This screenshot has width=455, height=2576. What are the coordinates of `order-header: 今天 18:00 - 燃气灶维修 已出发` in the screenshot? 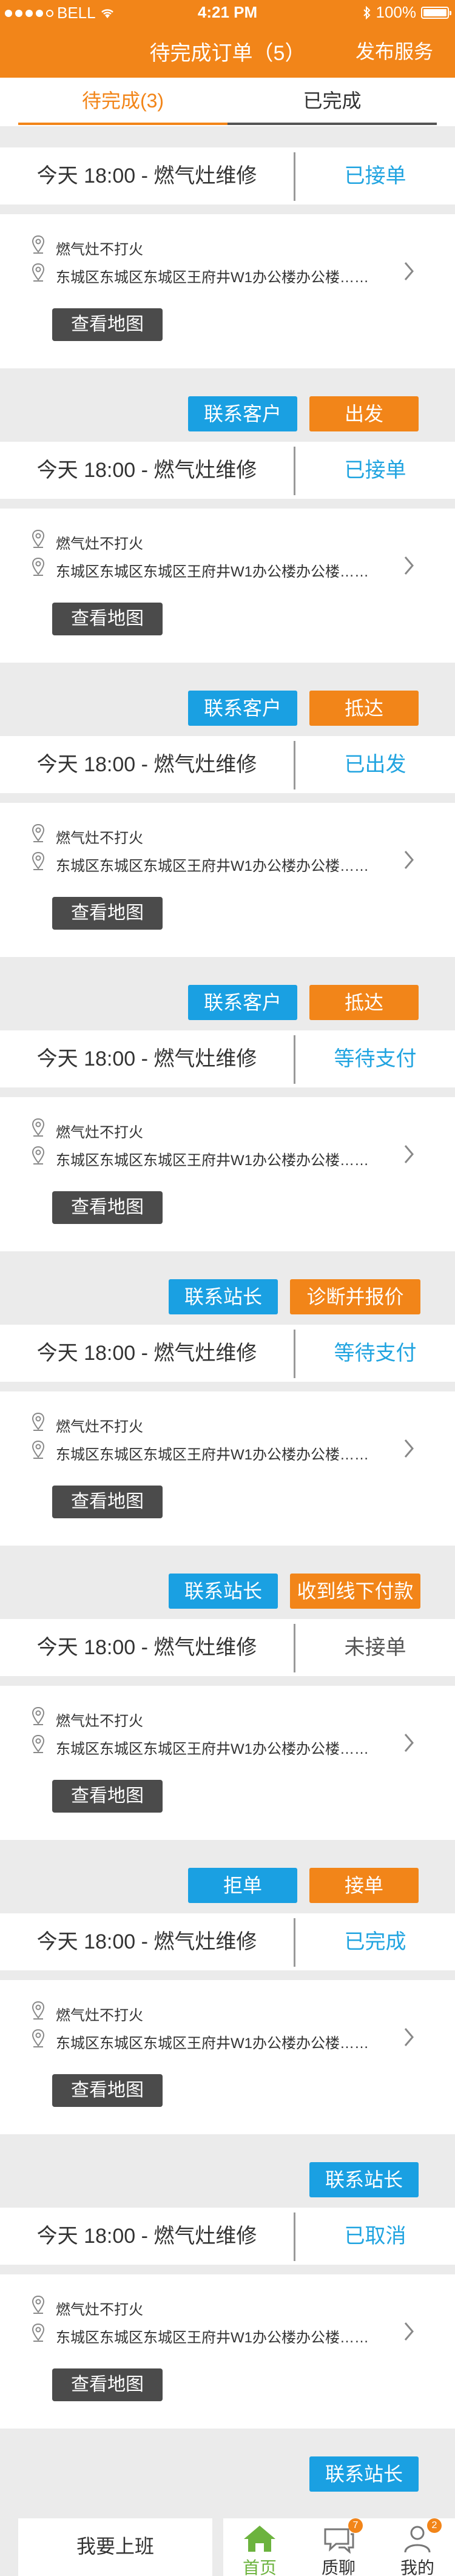 It's located at (227, 764).